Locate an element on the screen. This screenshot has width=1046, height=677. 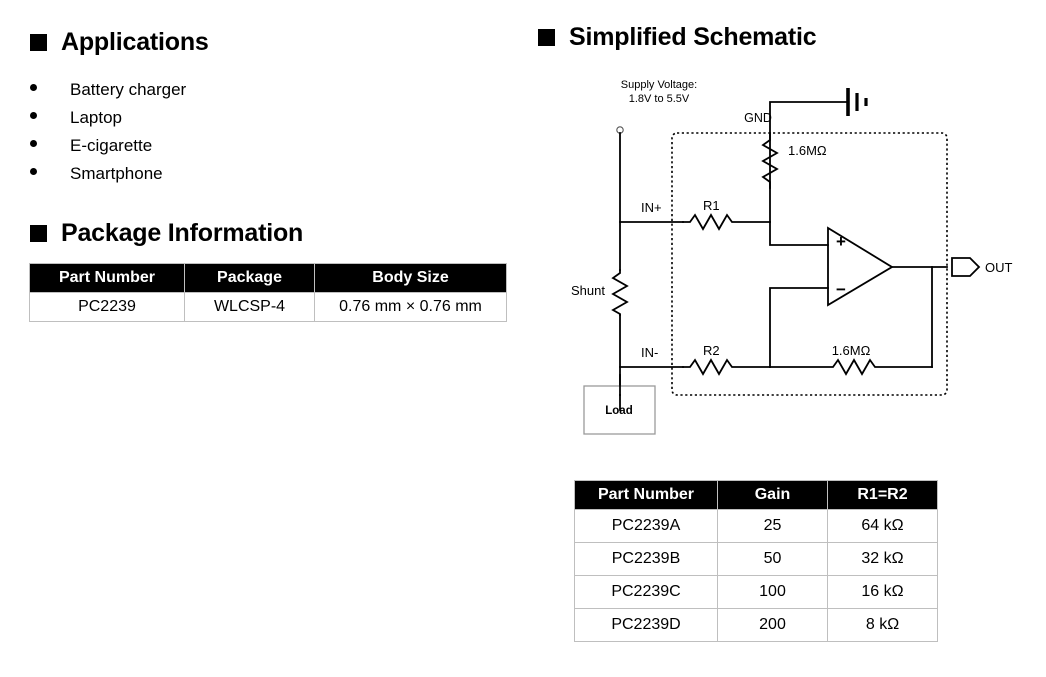
simplified-schematic-title: Simplified Schematic is located at coordinates (693, 37).